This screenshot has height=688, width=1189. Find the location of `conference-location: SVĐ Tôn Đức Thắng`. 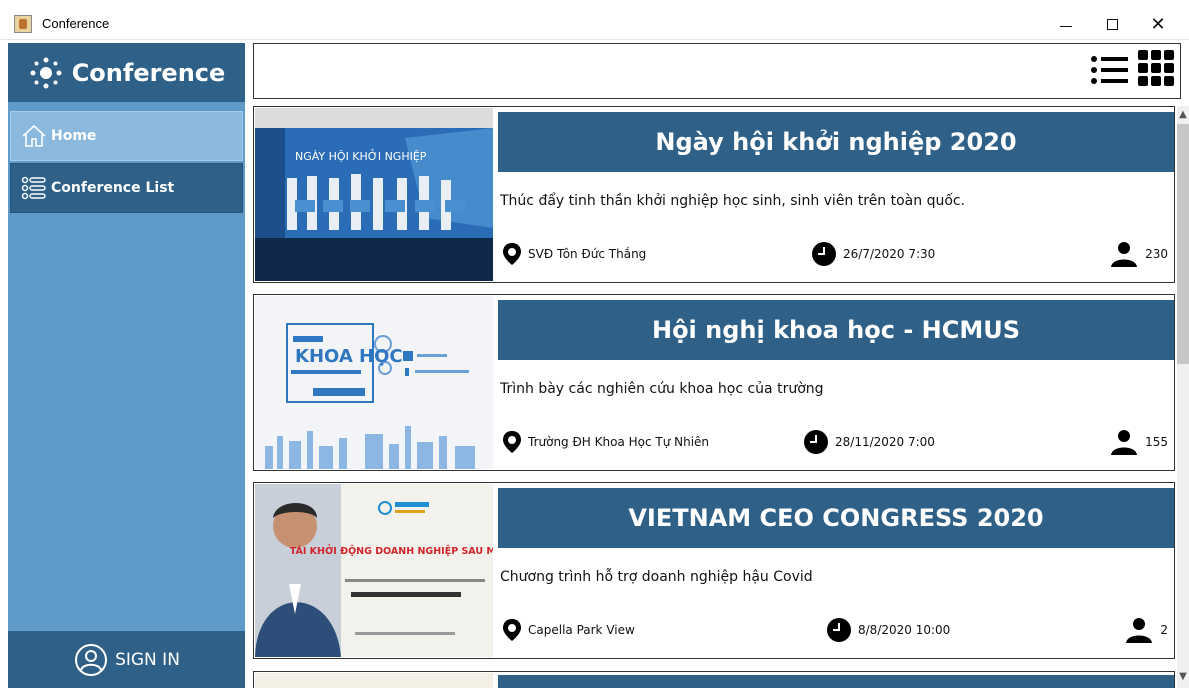

conference-location: SVĐ Tôn Đức Thắng is located at coordinates (574, 254).